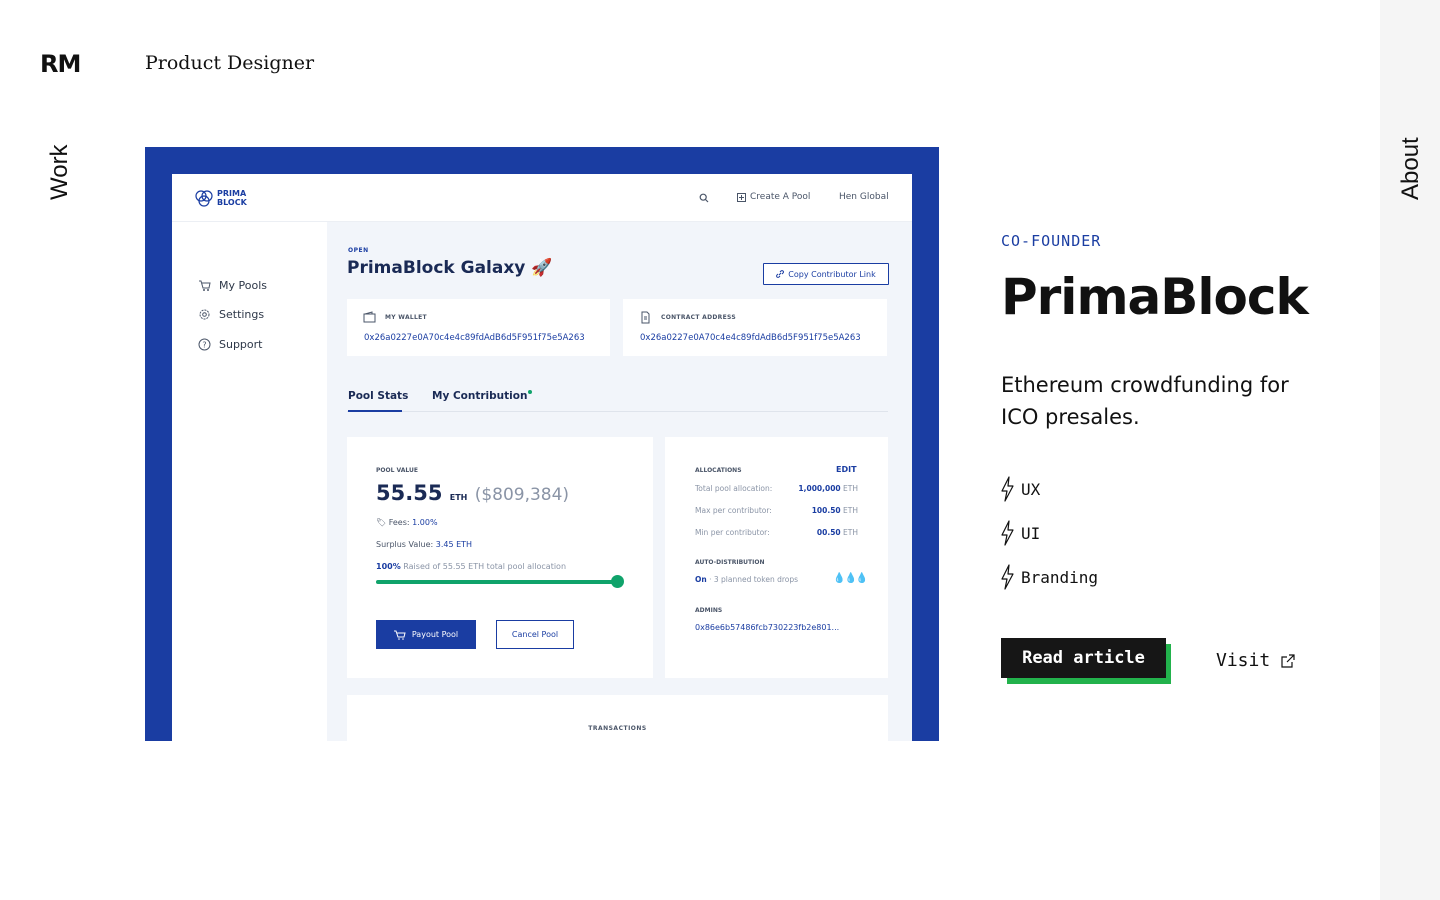  I want to click on project-title: PrimaBlock, so click(1155, 297).